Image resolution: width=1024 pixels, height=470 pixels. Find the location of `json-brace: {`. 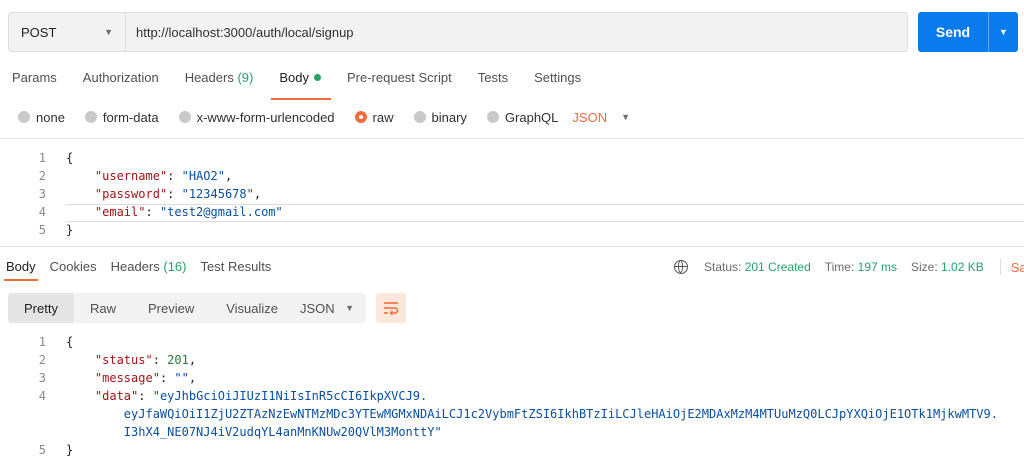

json-brace: { is located at coordinates (70, 158).